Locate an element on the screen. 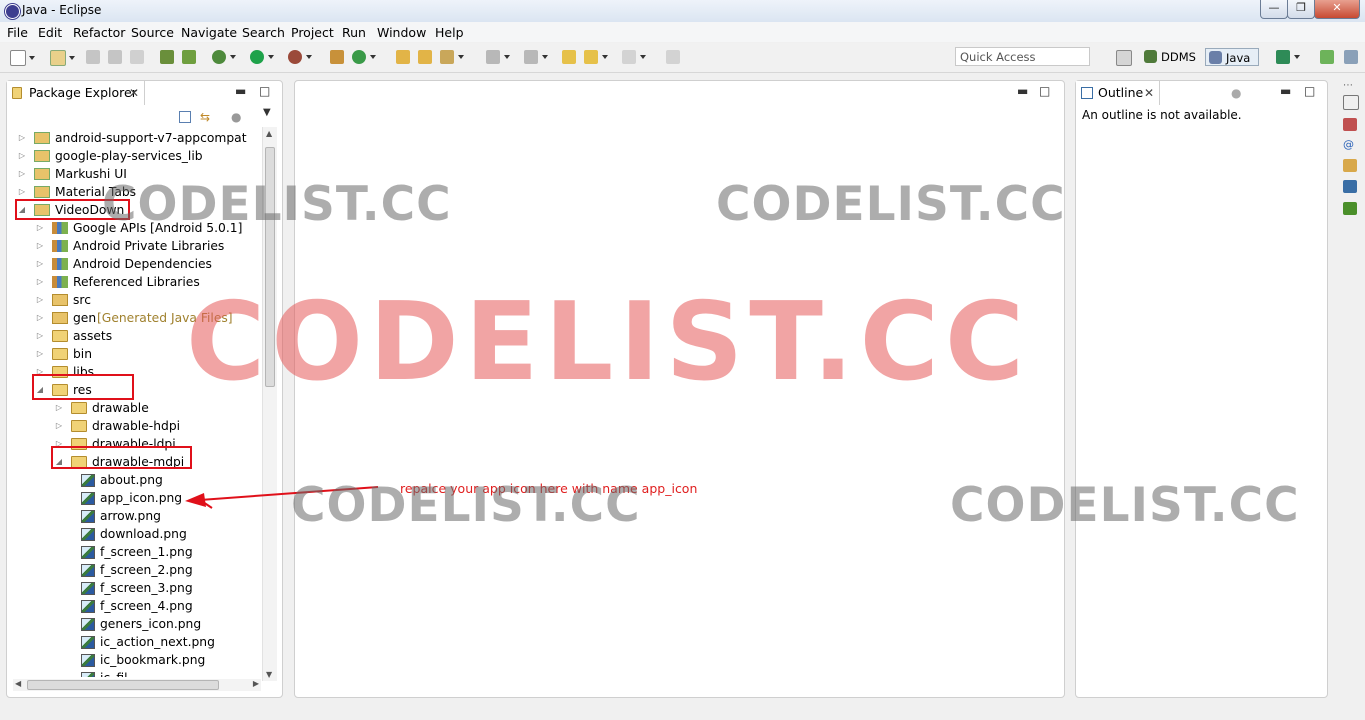 Image resolution: width=1365 pixels, height=720 pixels. annotation-arrow is located at coordinates (282, 497).